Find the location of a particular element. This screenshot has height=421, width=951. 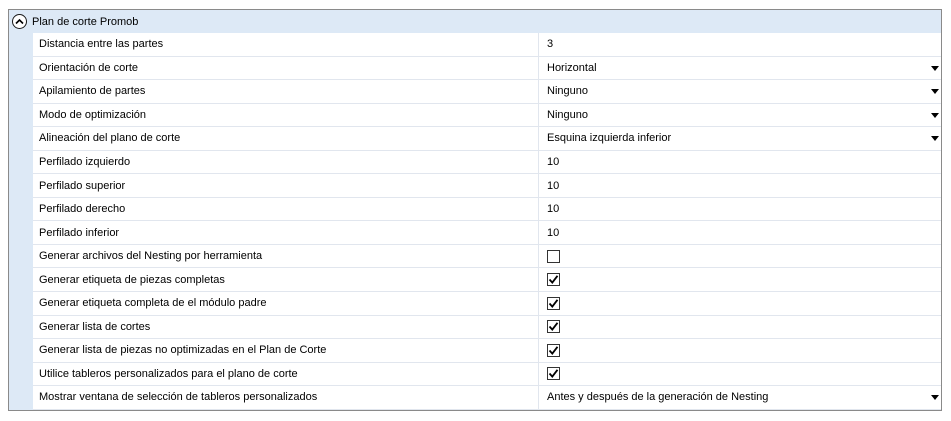

chevron-up-icon-glyph is located at coordinates (19, 21).